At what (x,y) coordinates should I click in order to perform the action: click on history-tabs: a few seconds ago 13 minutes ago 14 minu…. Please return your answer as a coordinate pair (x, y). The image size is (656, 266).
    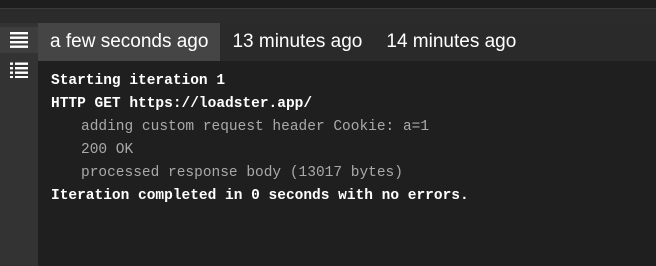
    Looking at the image, I should click on (347, 42).